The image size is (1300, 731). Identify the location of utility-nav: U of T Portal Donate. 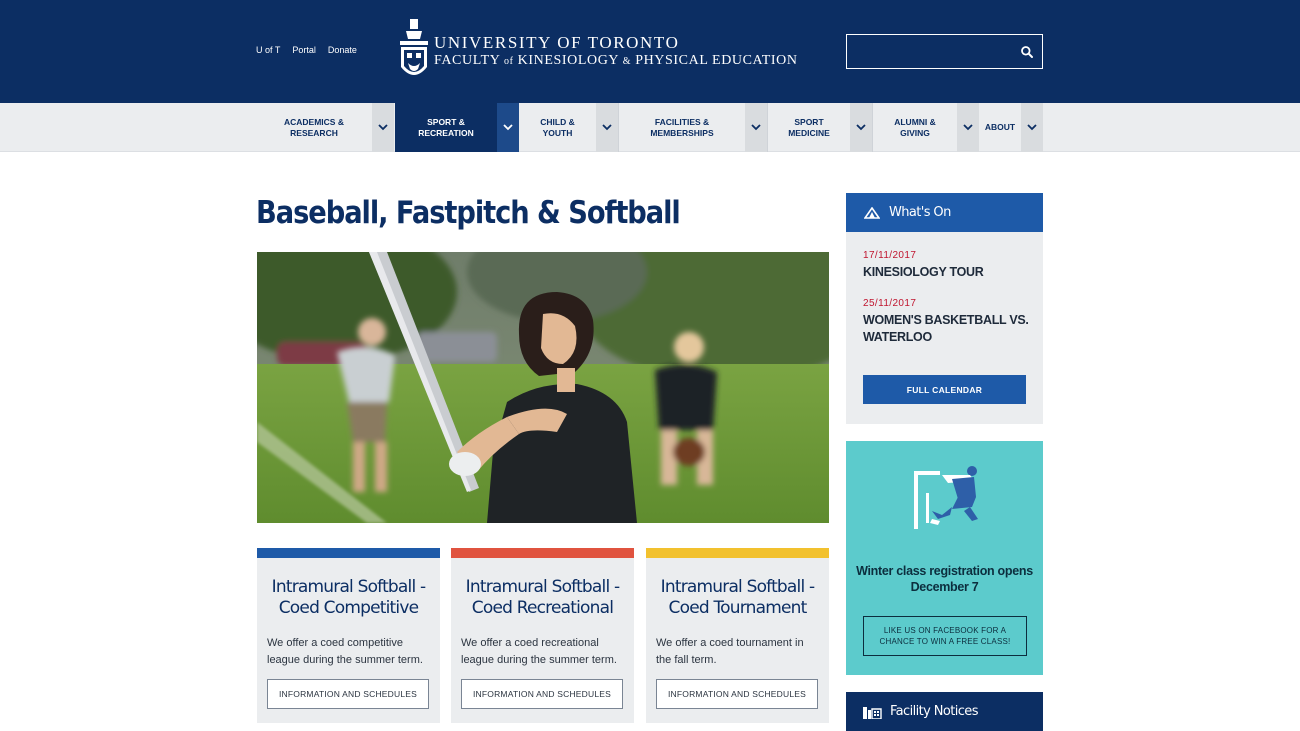
(306, 50).